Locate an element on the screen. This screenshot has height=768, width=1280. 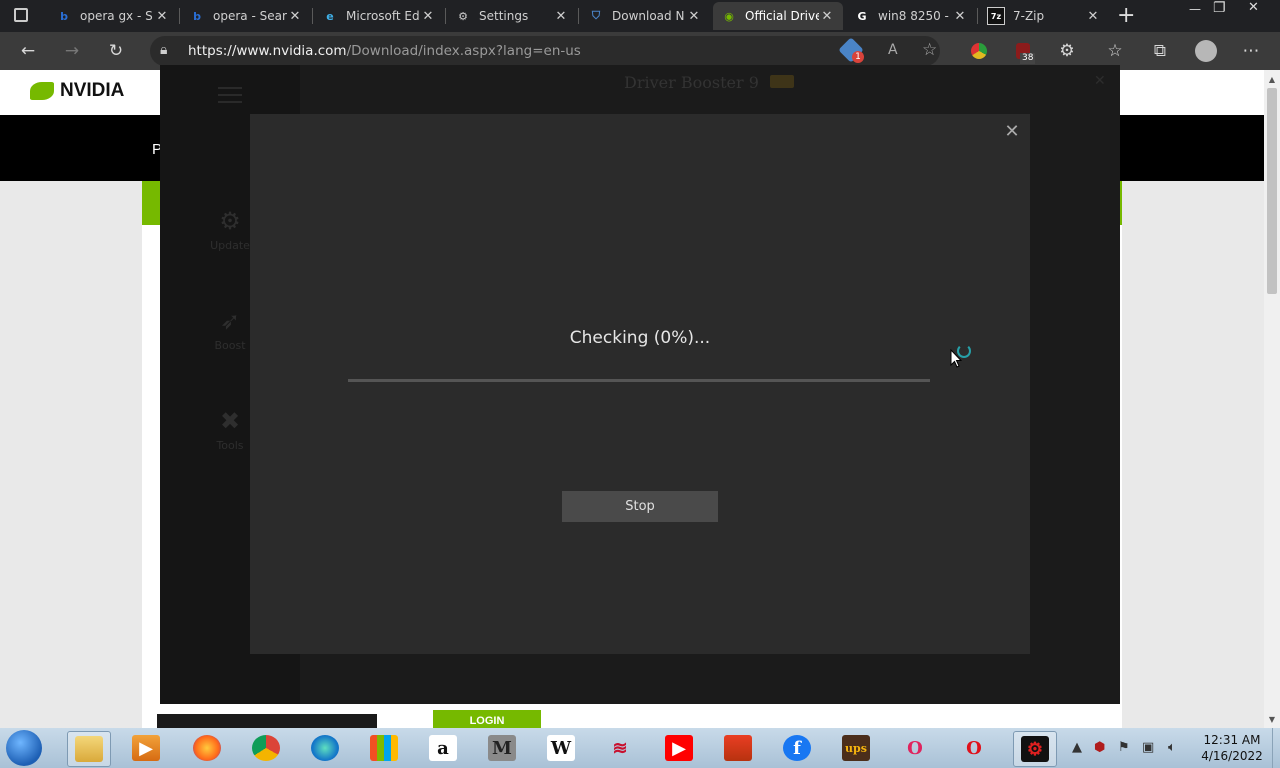
browser-tab: 7z 7-Zip ✕ is located at coordinates (1044, 16).